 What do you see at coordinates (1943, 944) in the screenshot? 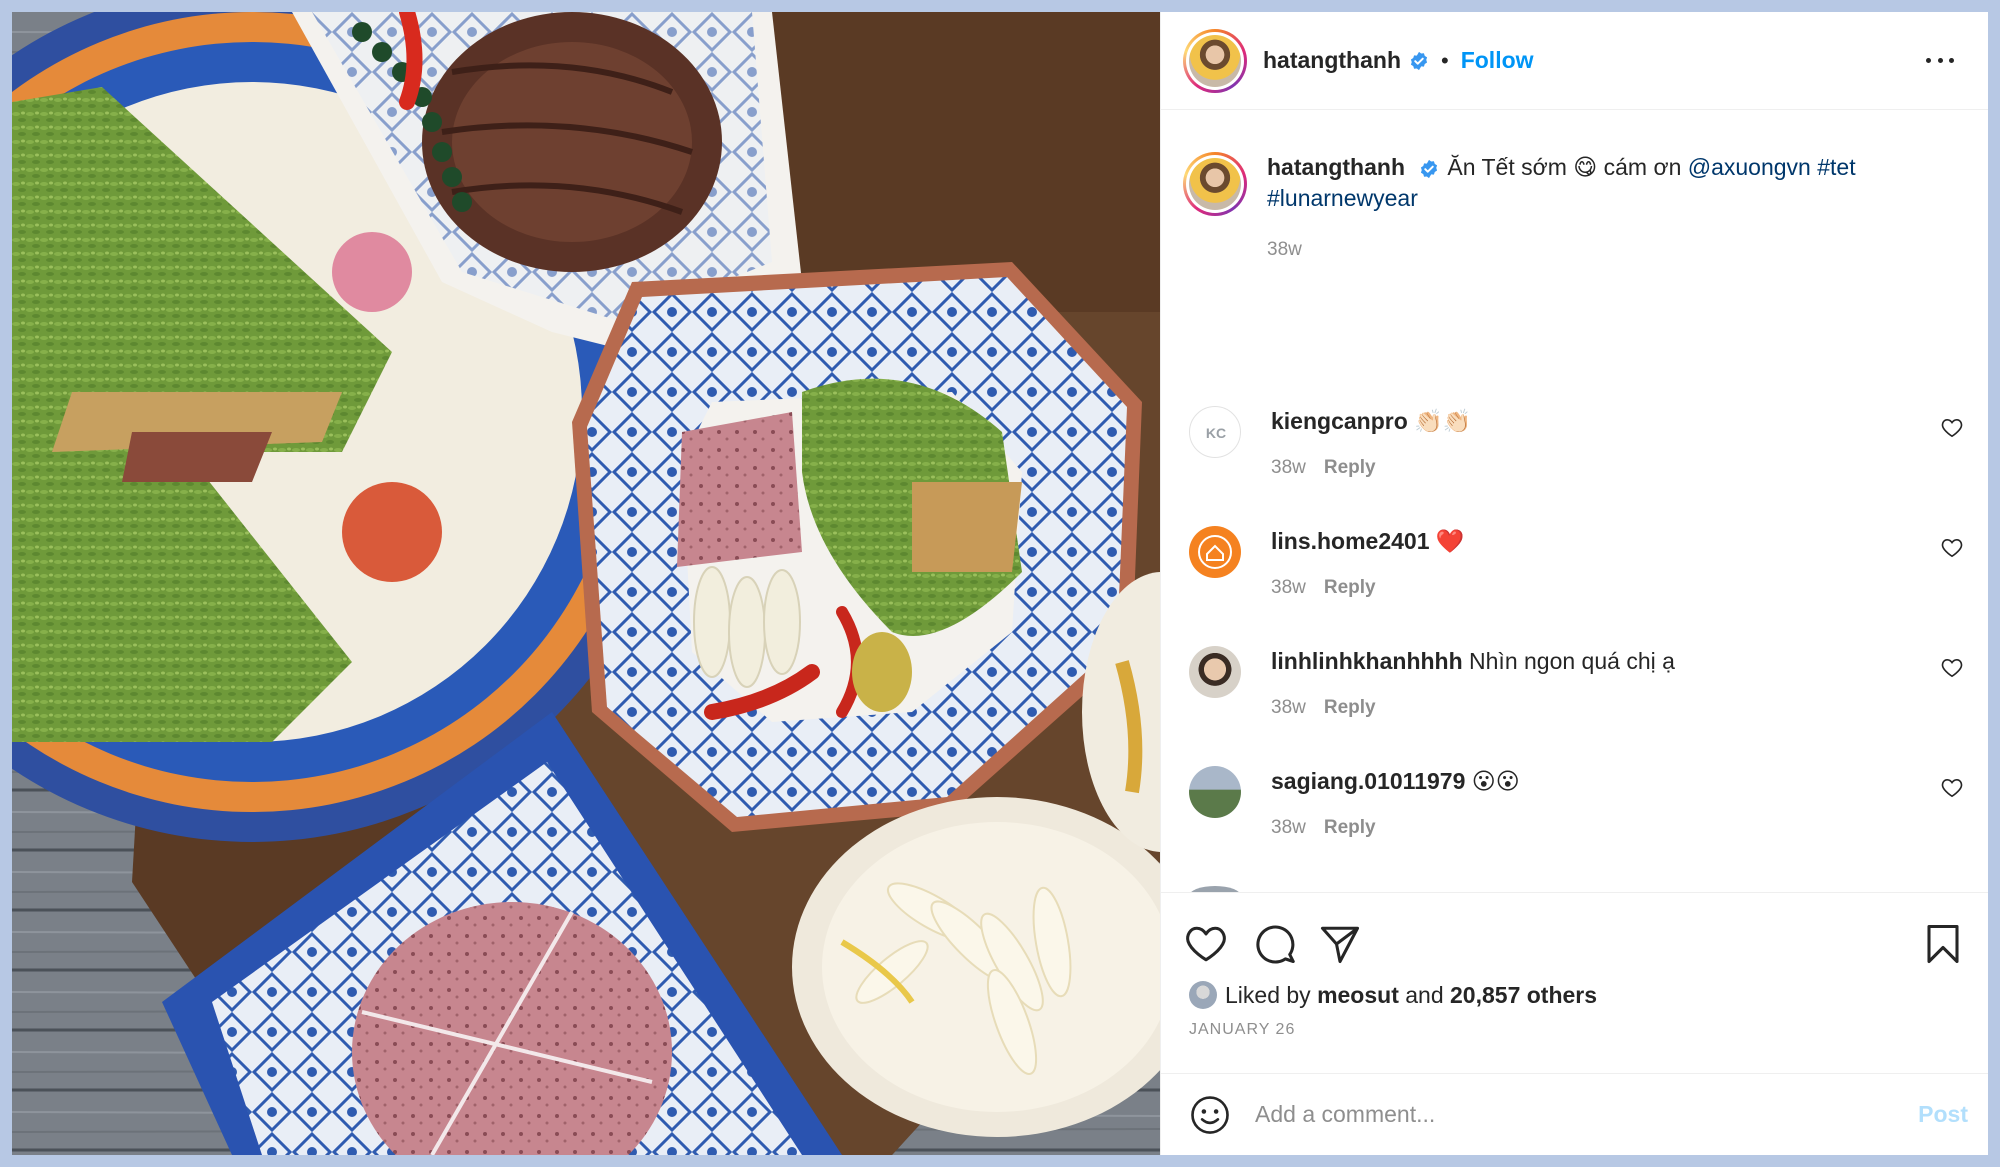
I see `save-bookmark-icon` at bounding box center [1943, 944].